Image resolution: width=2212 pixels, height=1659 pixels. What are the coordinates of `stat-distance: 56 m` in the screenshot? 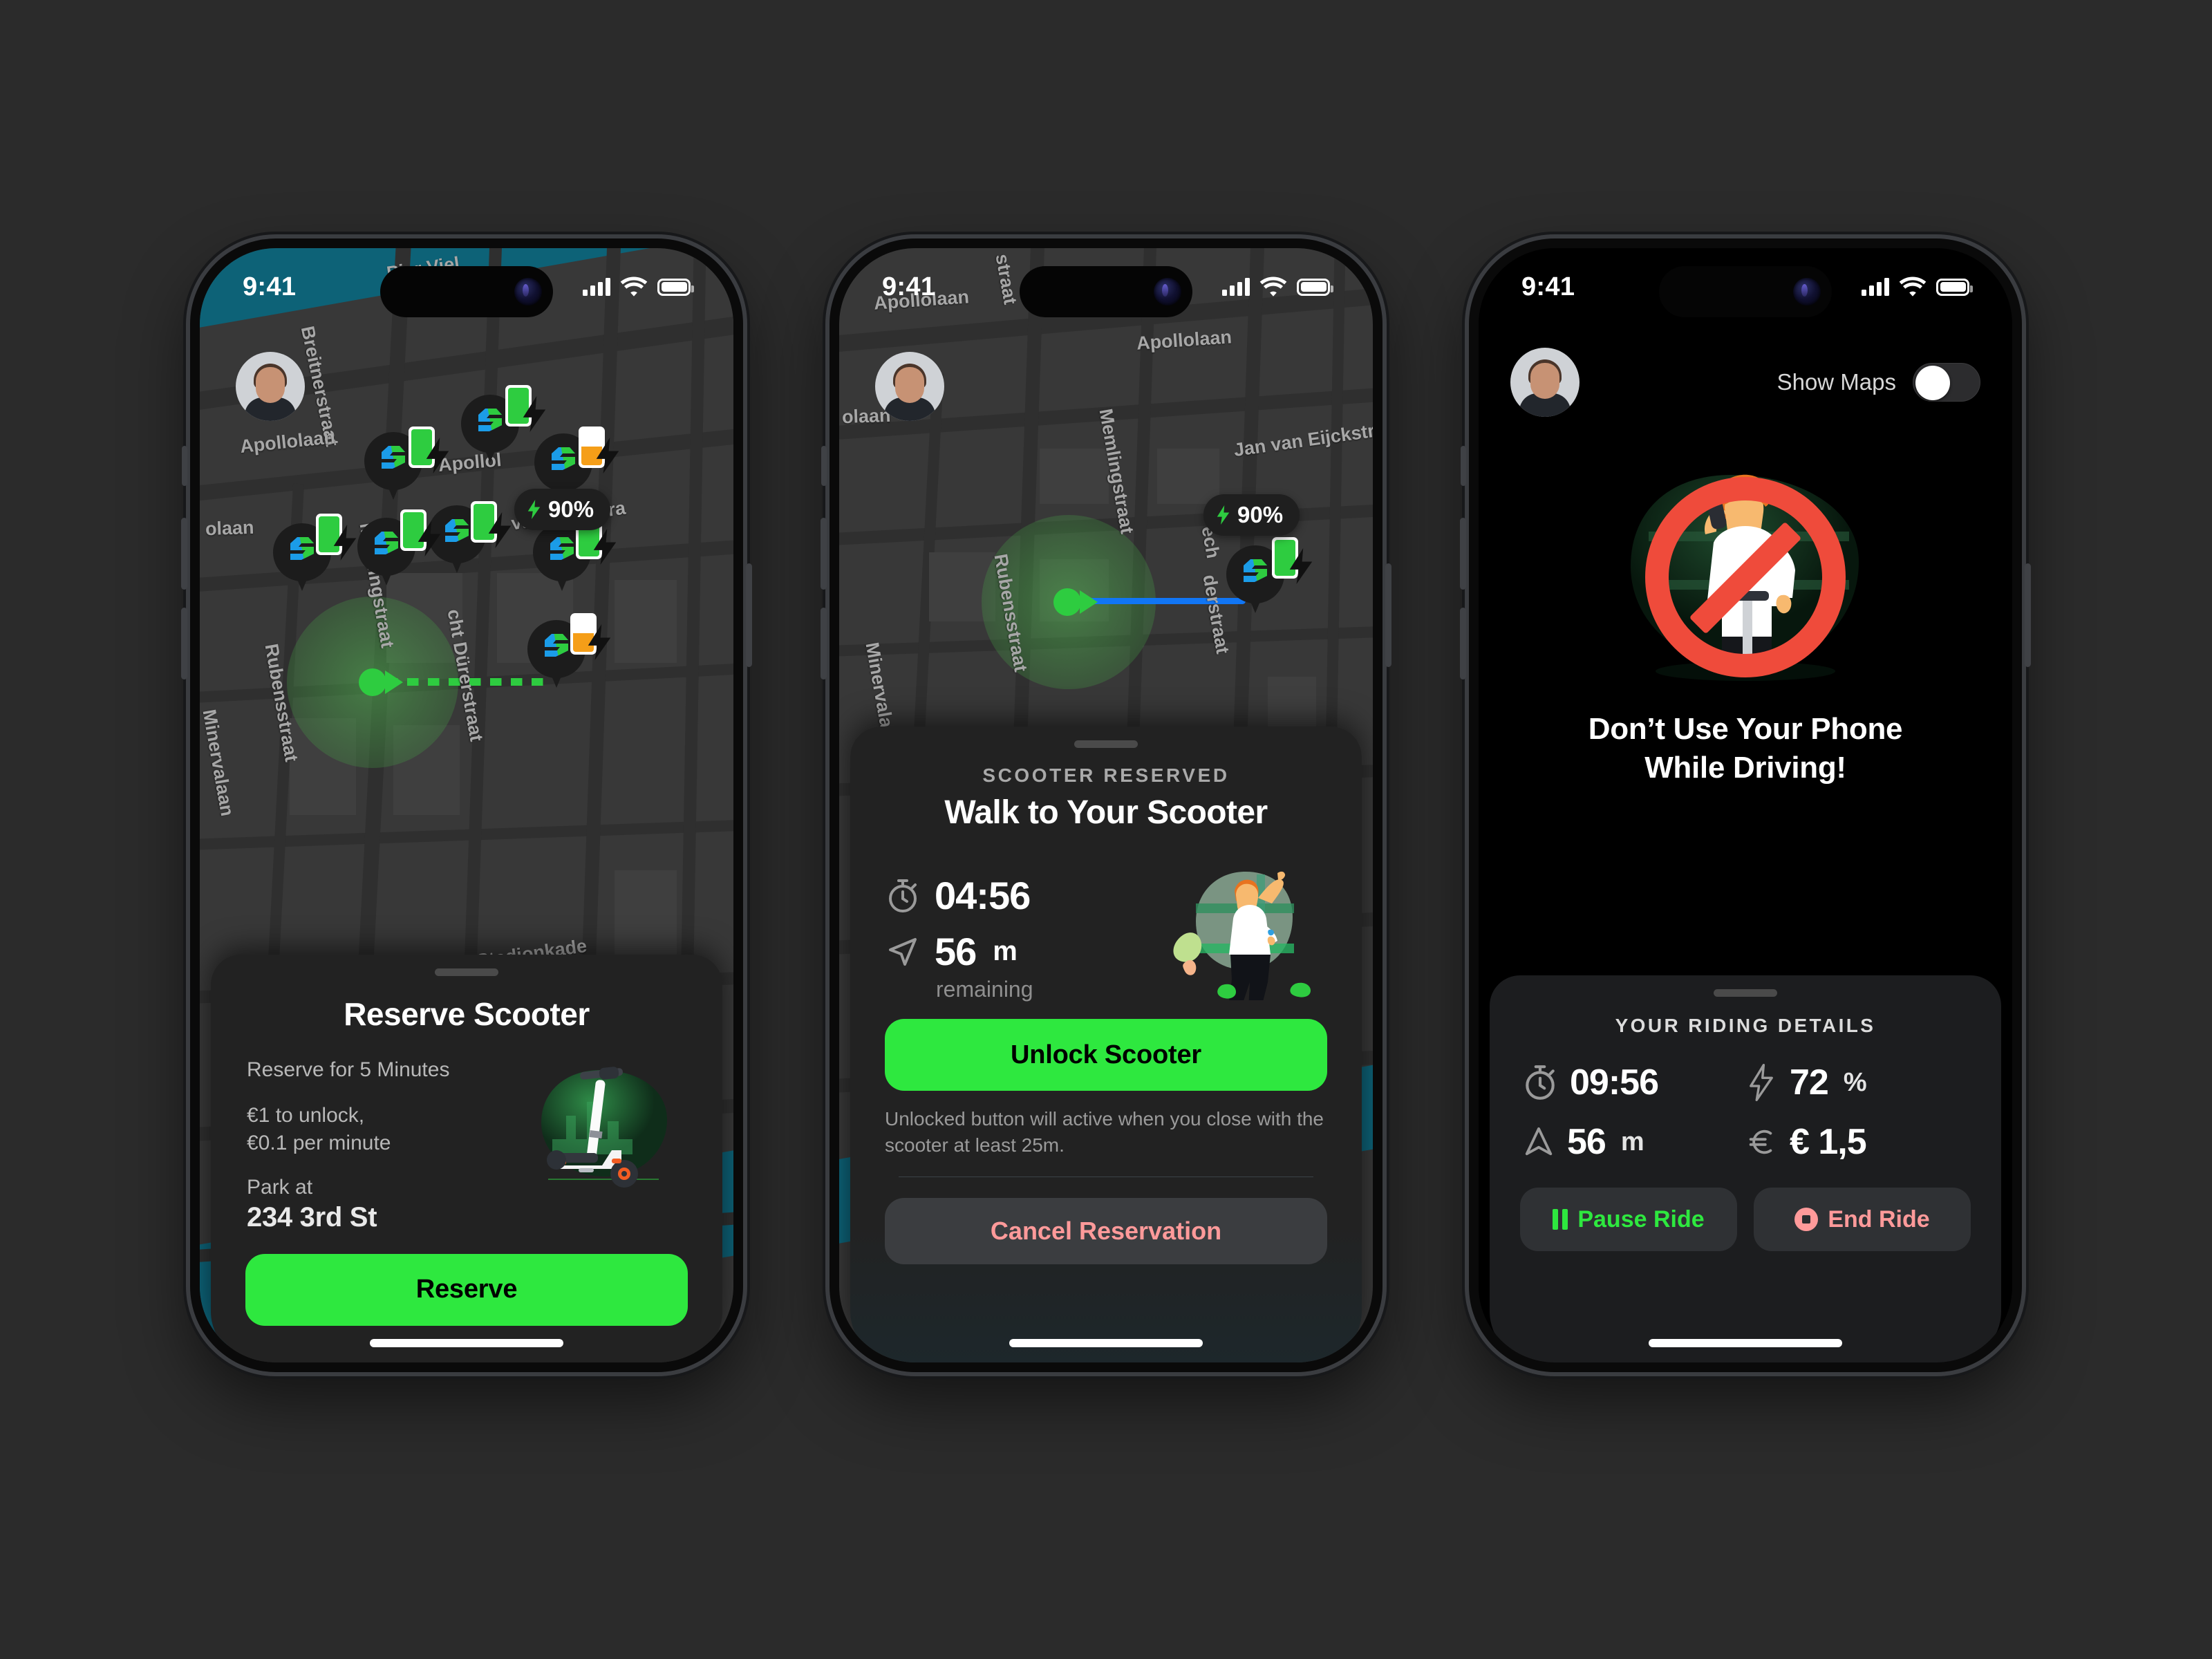 It's located at (1634, 1142).